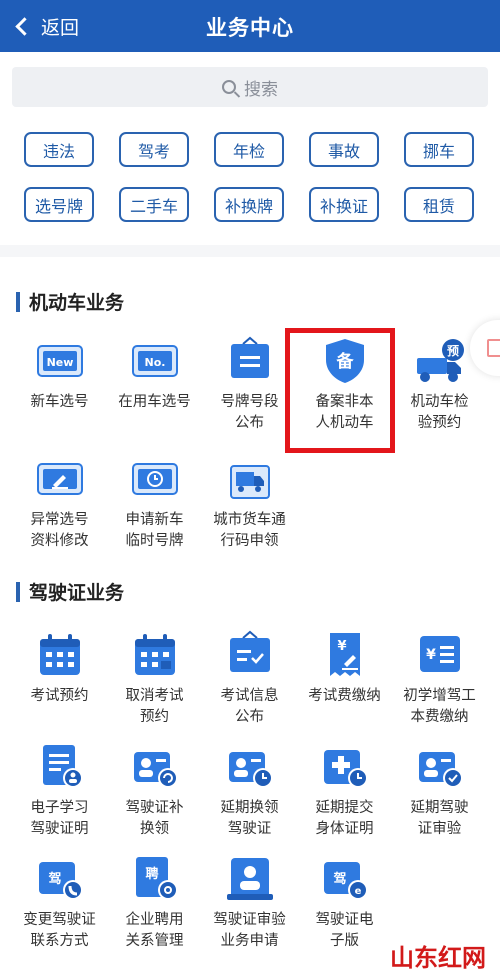 The height and width of the screenshot is (978, 500). What do you see at coordinates (440, 767) in the screenshot?
I see `license-check-icon` at bounding box center [440, 767].